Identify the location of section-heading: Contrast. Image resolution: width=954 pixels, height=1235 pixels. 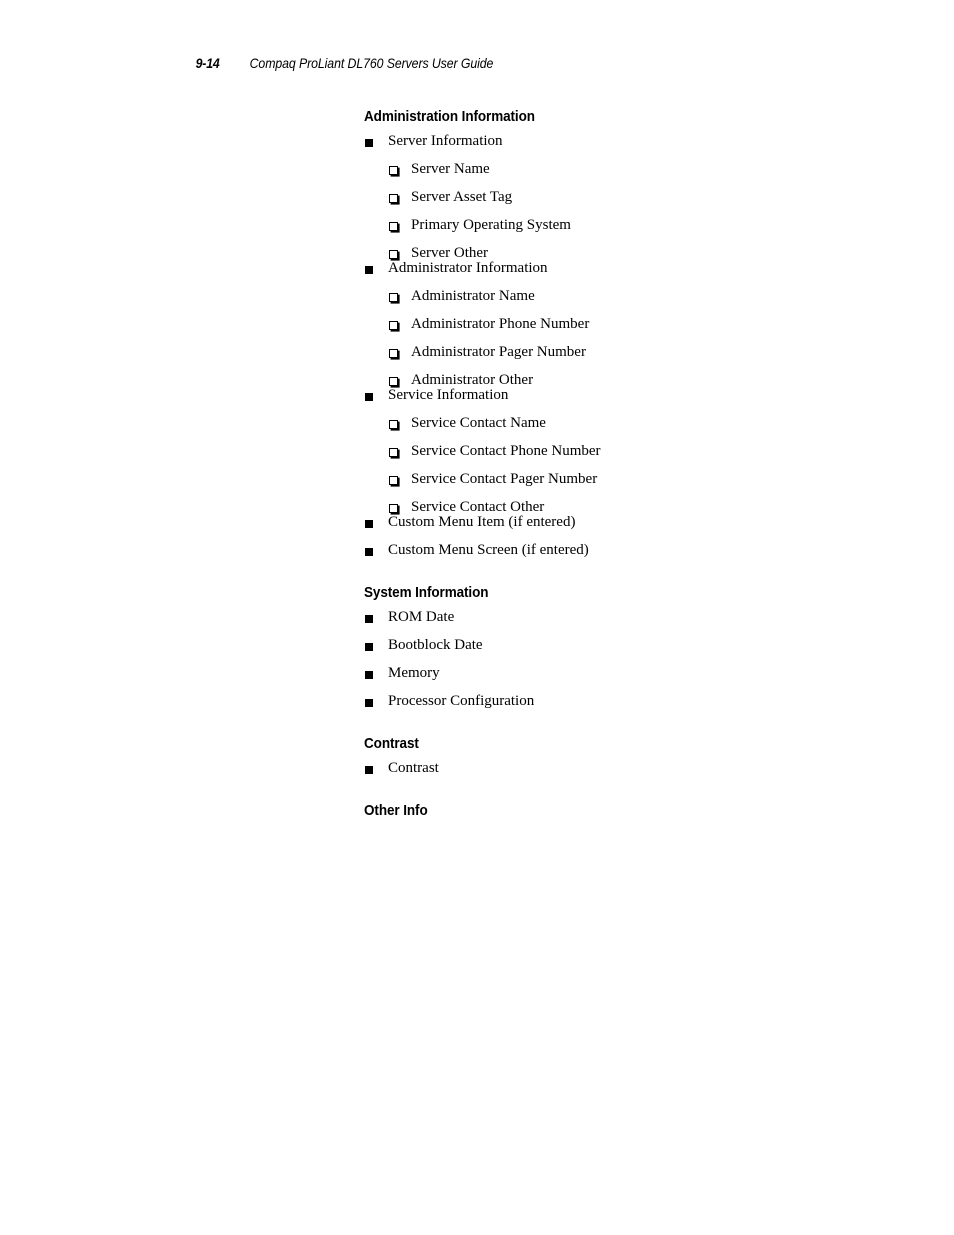
(391, 743).